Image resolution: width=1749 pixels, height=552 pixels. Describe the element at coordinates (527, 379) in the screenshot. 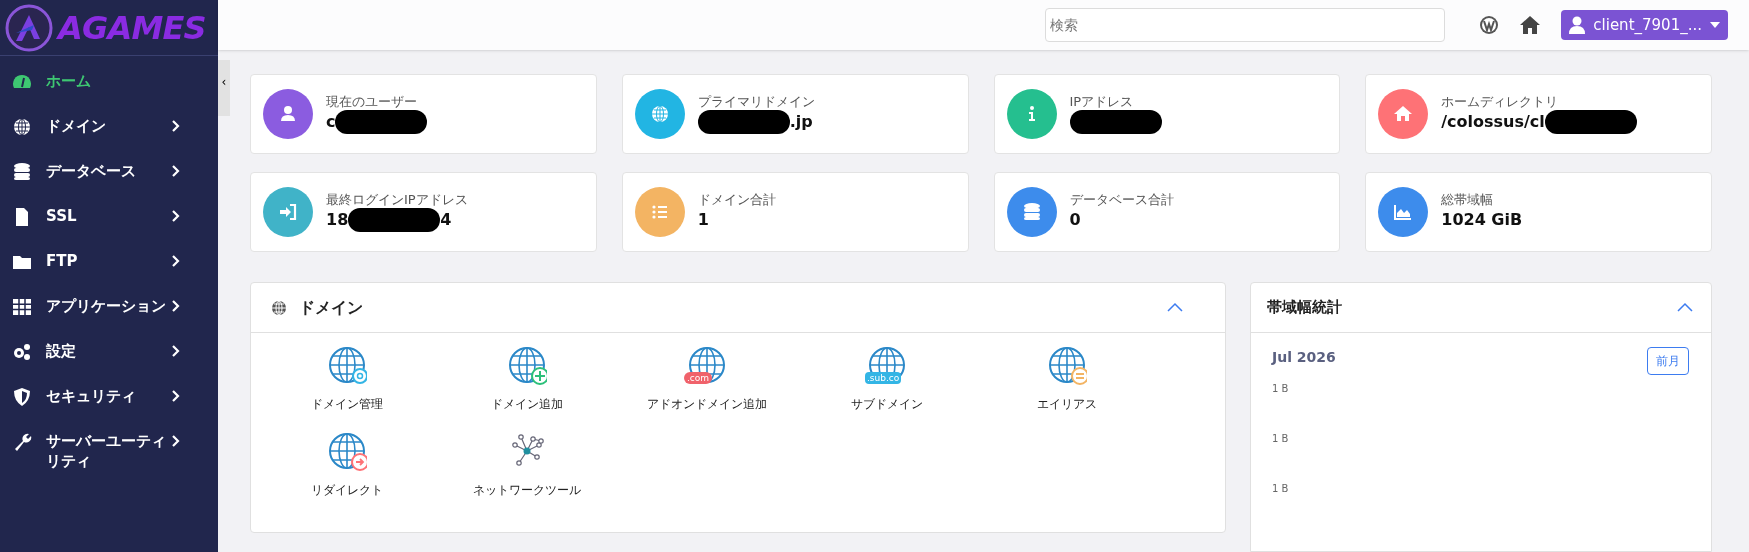

I see `domain-tool-link: ドメイン追加` at that location.